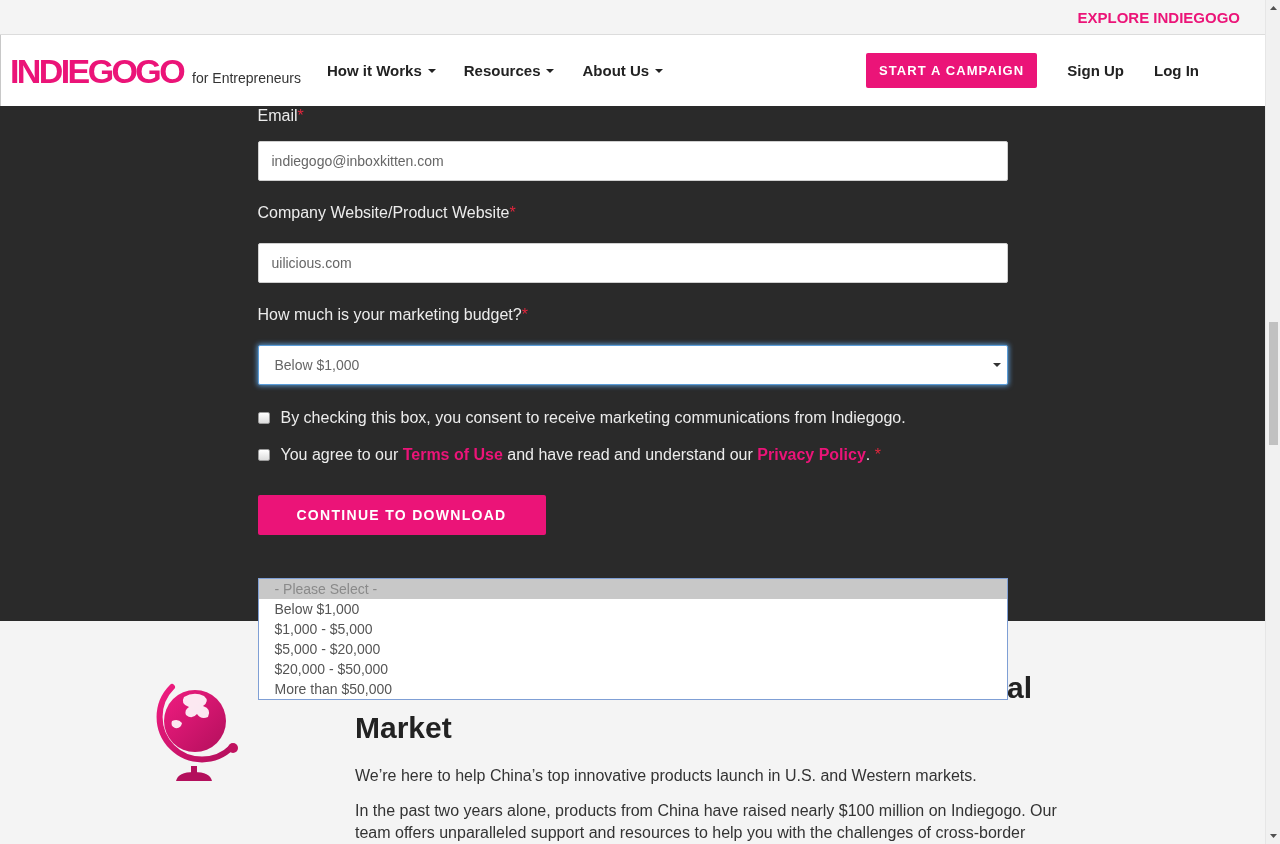  What do you see at coordinates (632, 609) in the screenshot?
I see `dropdown-option: Below $1,000` at bounding box center [632, 609].